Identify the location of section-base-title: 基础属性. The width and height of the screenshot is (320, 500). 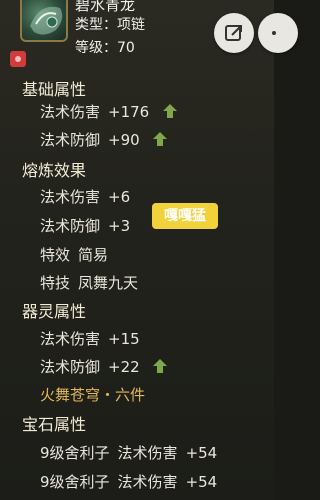
(54, 89).